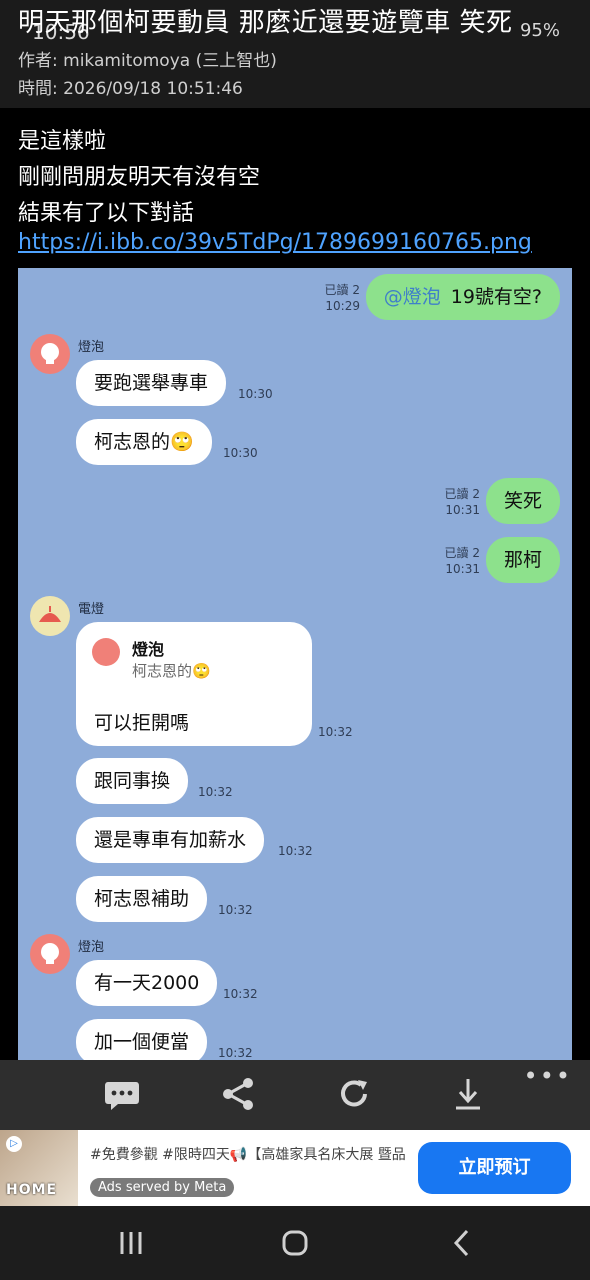  What do you see at coordinates (548, 1076) in the screenshot?
I see `more-icon: •••` at bounding box center [548, 1076].